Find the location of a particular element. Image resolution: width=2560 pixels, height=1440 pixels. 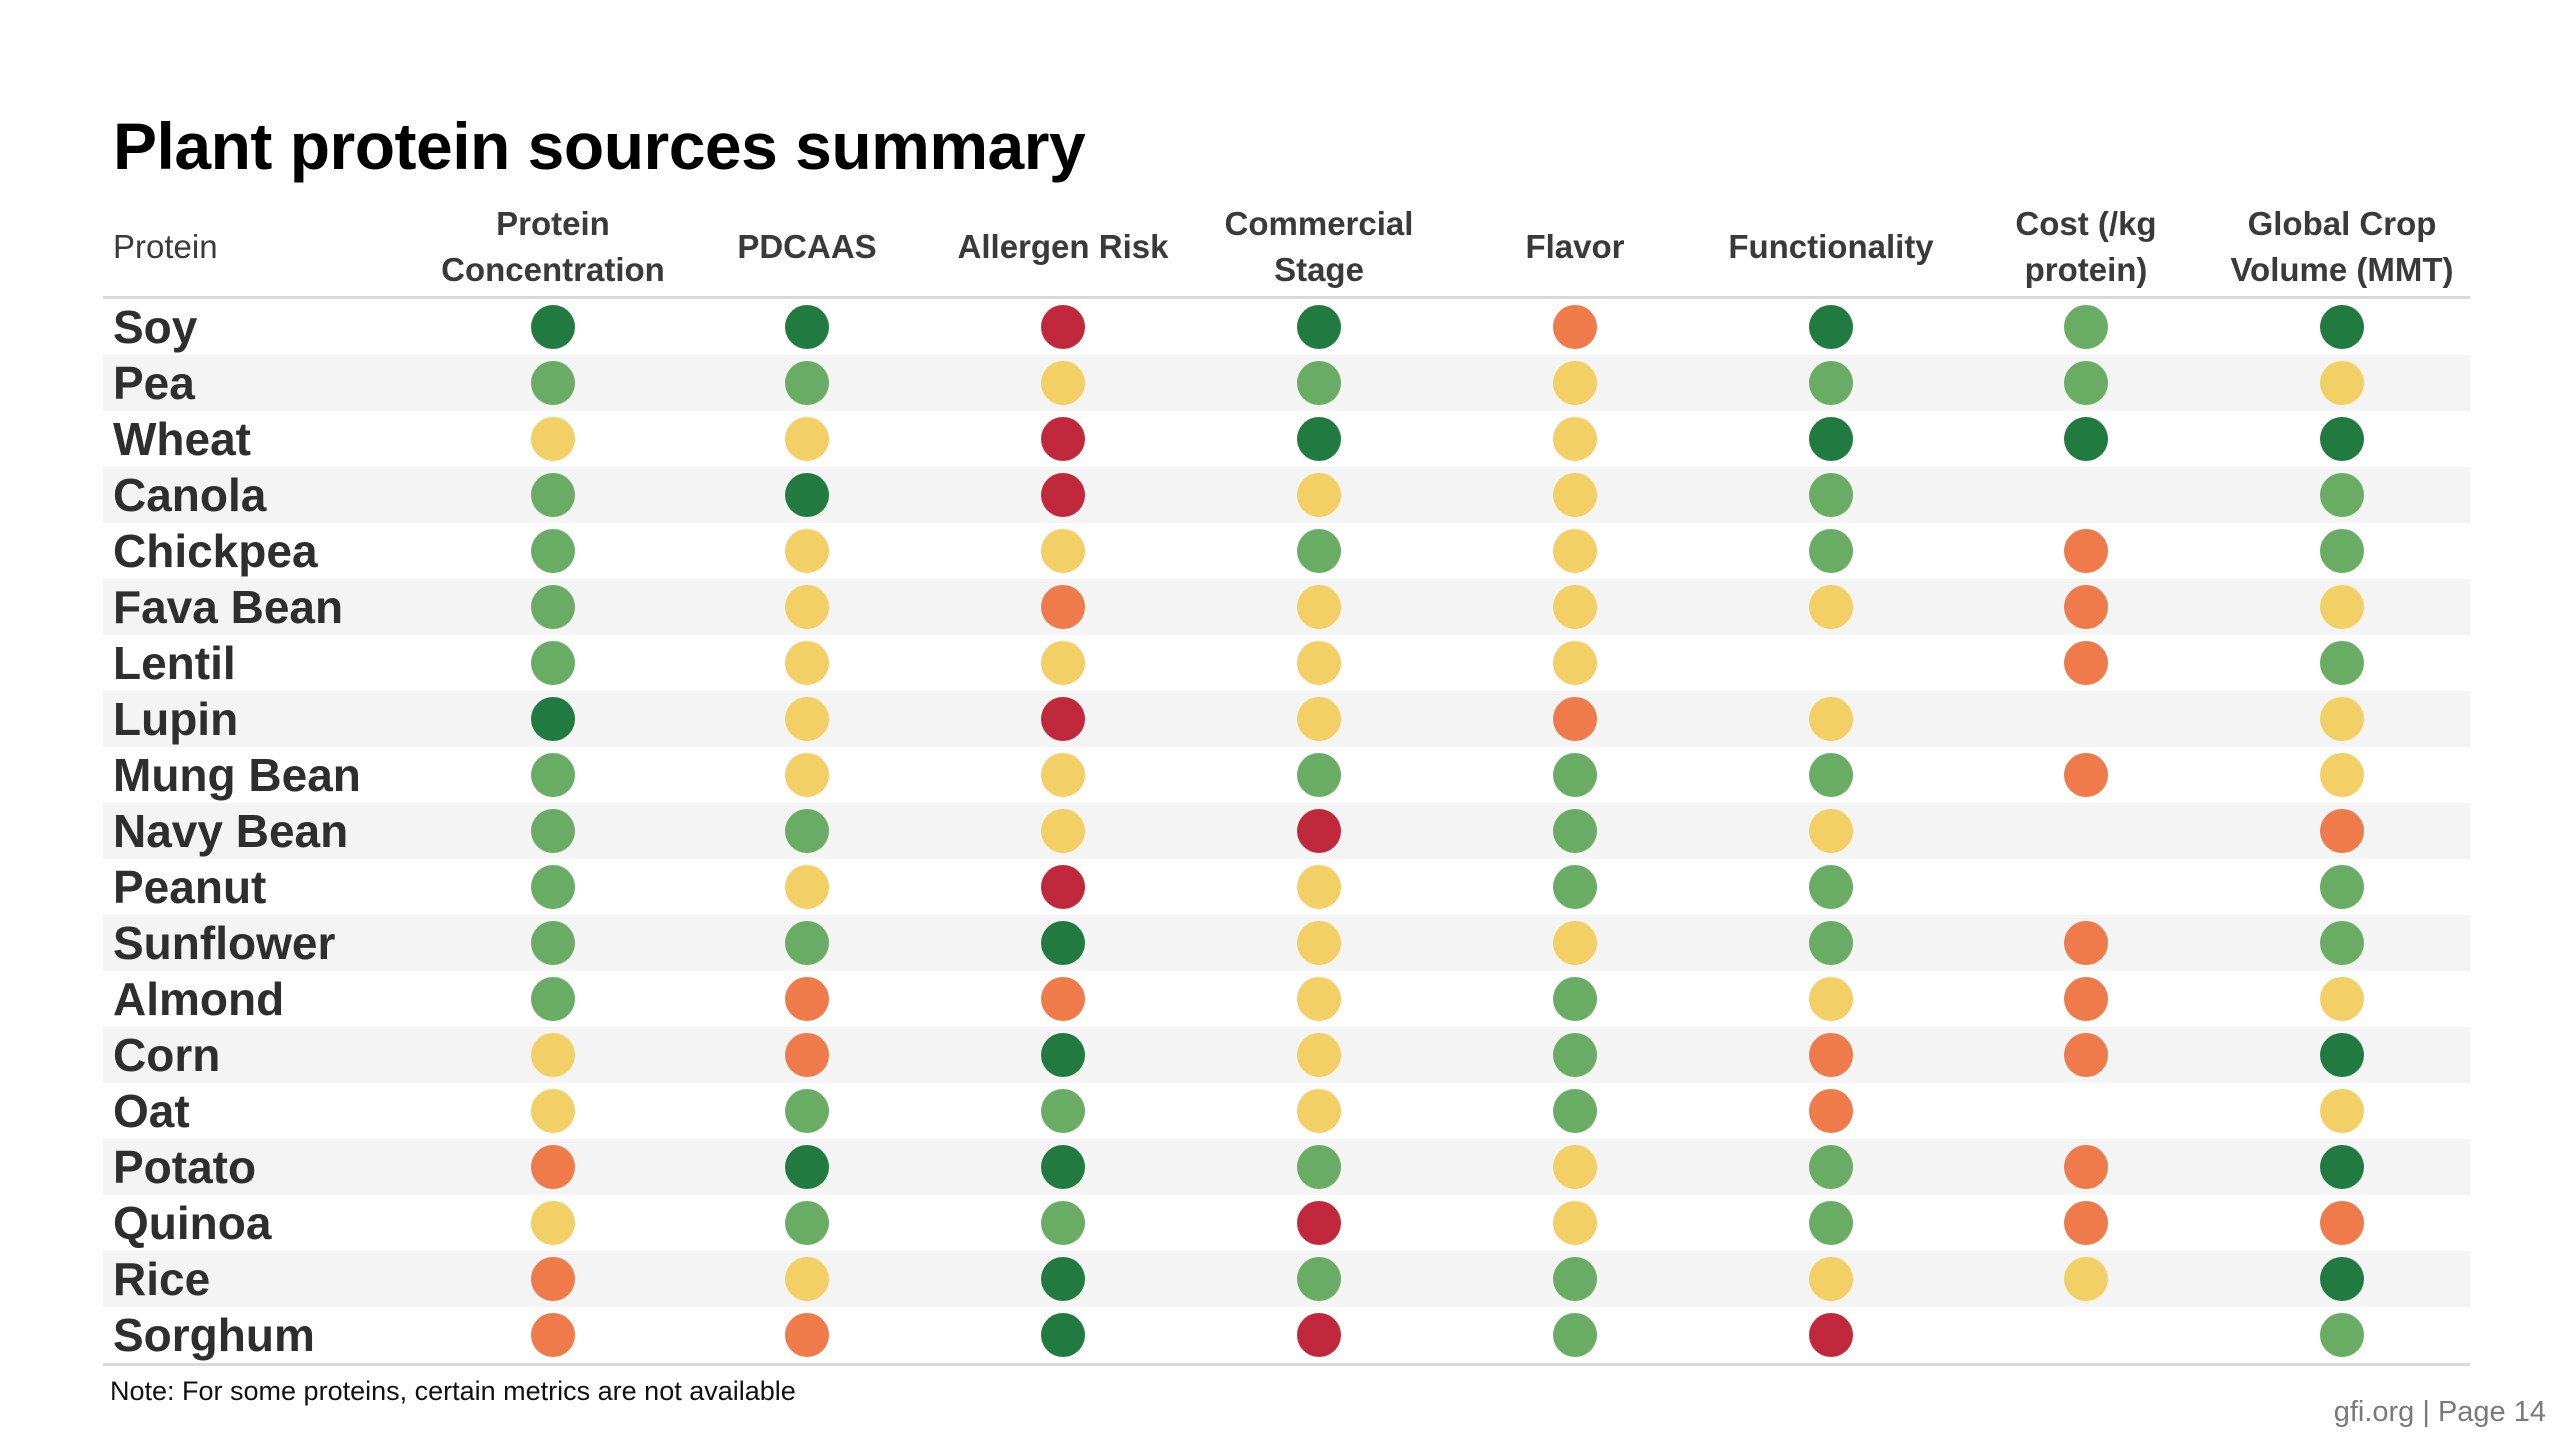

row-label: Sunflower is located at coordinates (224, 943).